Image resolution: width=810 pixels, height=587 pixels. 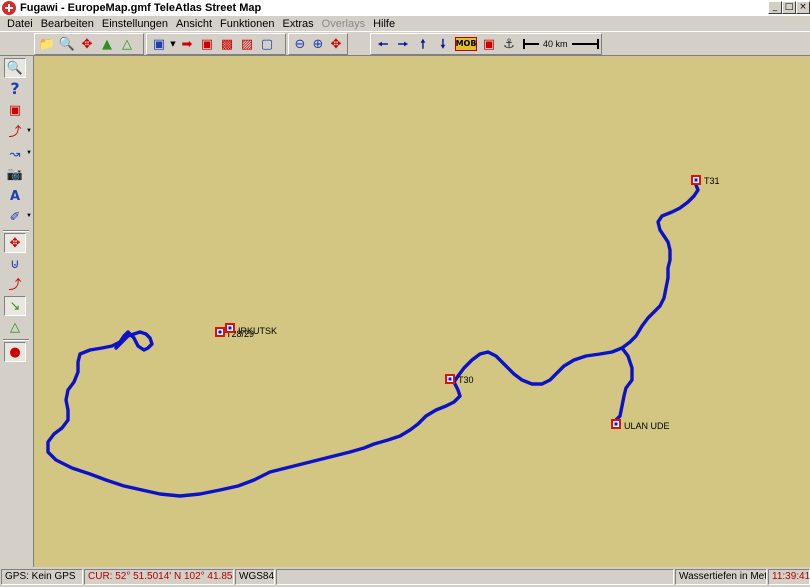 What do you see at coordinates (255, 577) in the screenshot?
I see `datum-status: WGS84` at bounding box center [255, 577].